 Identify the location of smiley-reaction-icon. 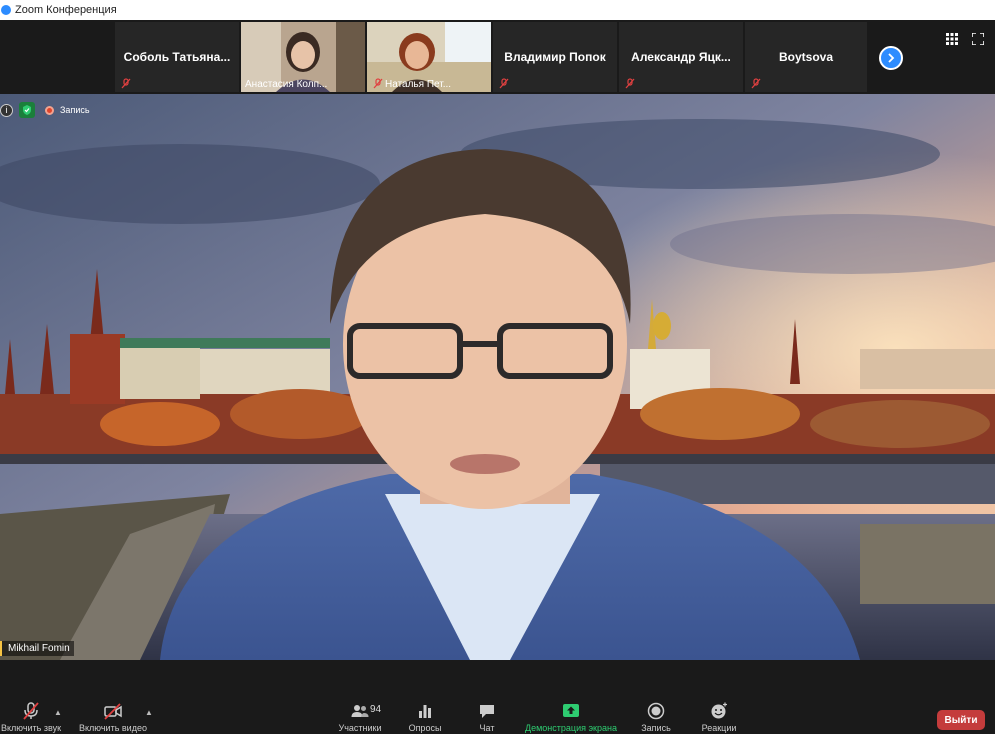
(719, 710).